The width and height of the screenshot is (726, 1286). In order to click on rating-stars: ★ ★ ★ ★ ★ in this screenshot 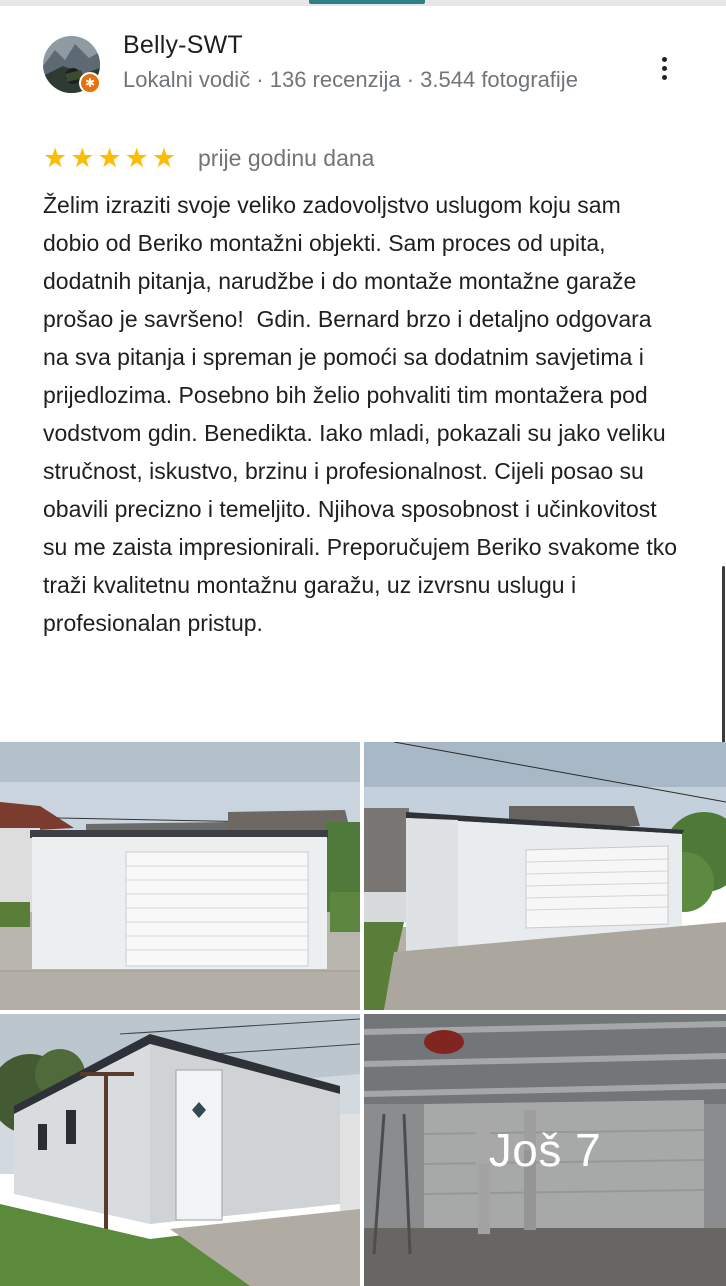, I will do `click(109, 158)`.